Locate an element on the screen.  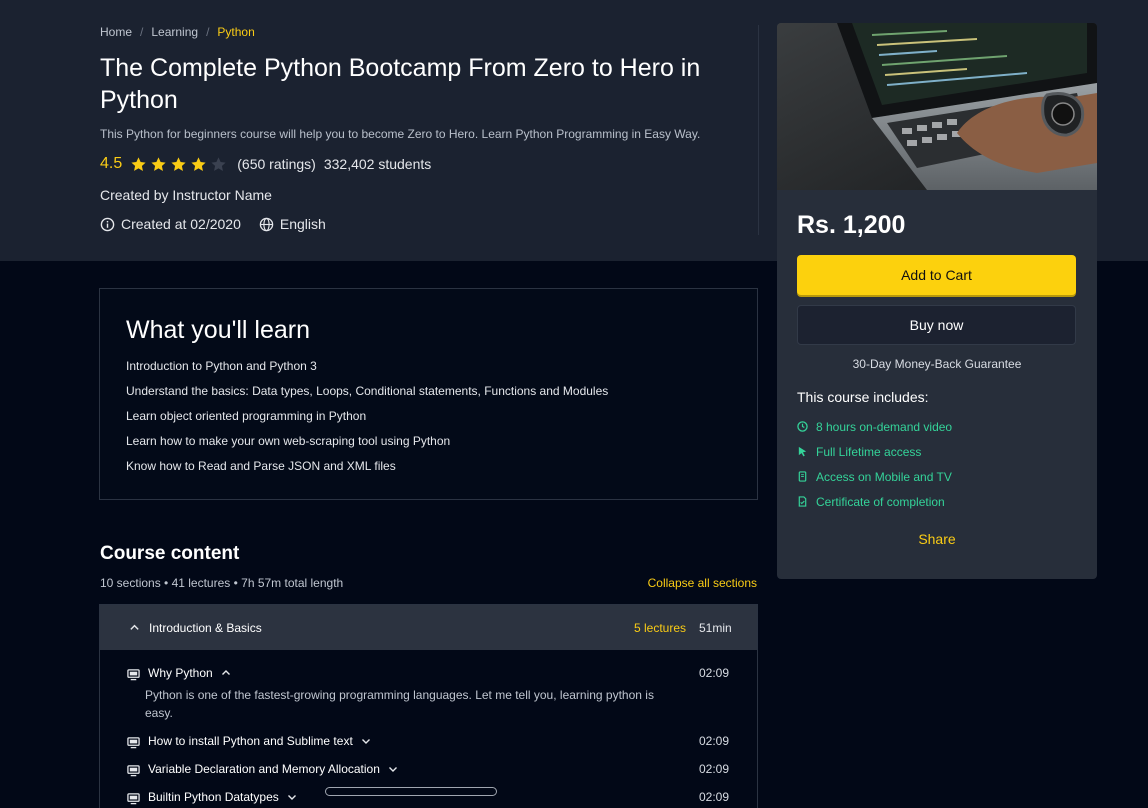
breadcrumb-learning: Learning is located at coordinates (174, 32).